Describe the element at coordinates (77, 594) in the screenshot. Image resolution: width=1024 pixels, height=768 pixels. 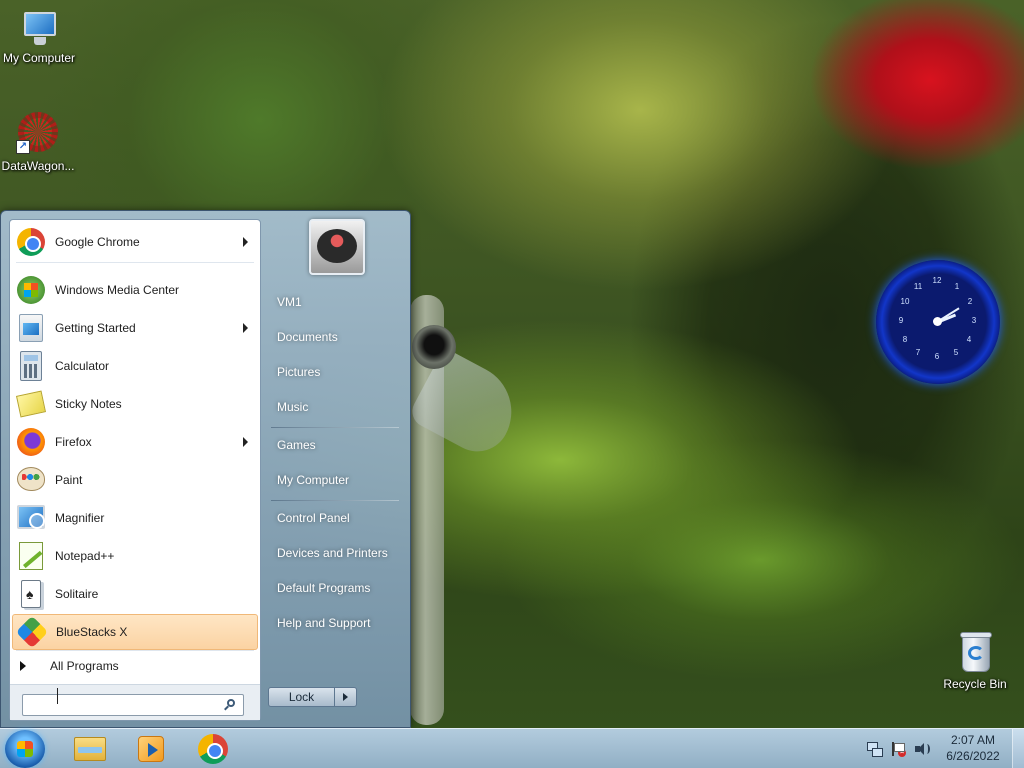
I see `program-label: Solitaire` at that location.